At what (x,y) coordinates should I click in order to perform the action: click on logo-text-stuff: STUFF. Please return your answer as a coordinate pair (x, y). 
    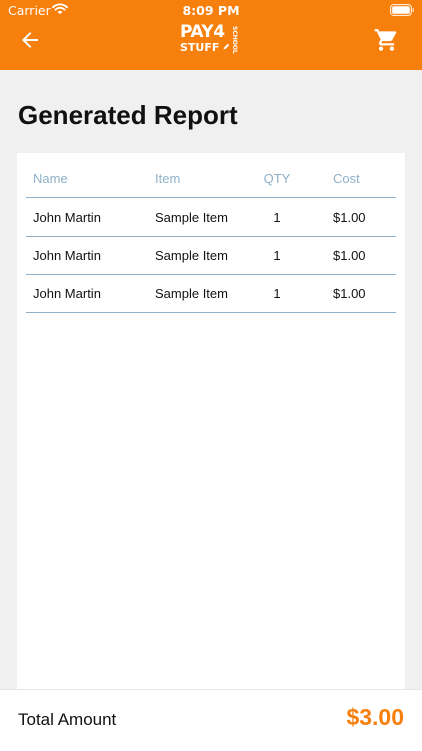
    Looking at the image, I should click on (200, 47).